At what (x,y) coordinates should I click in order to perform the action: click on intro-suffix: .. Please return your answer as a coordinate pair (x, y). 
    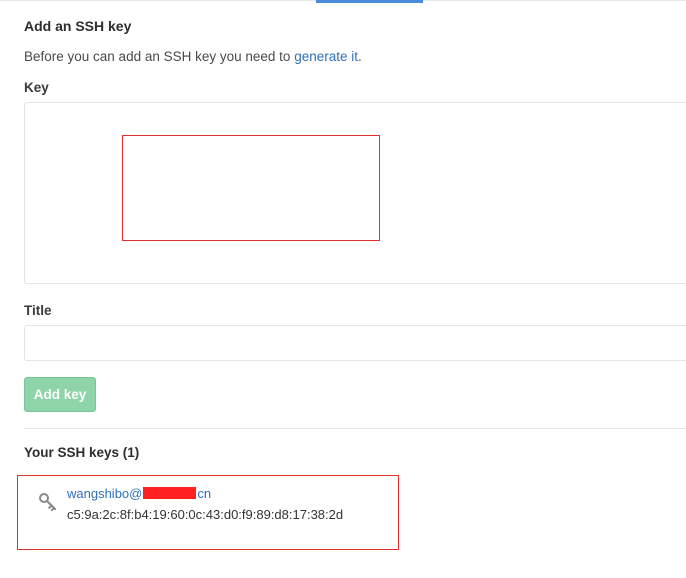
    Looking at the image, I should click on (359, 56).